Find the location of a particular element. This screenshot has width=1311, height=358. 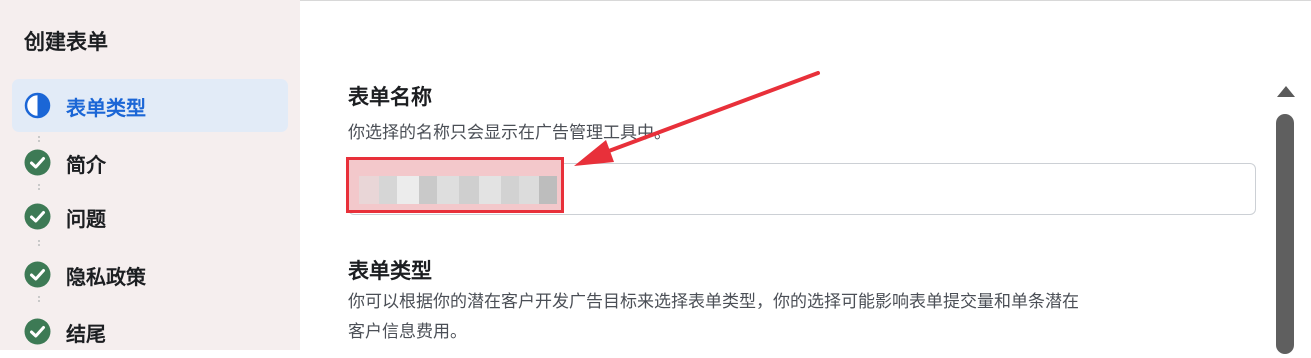

step-label: 问题 is located at coordinates (86, 219).